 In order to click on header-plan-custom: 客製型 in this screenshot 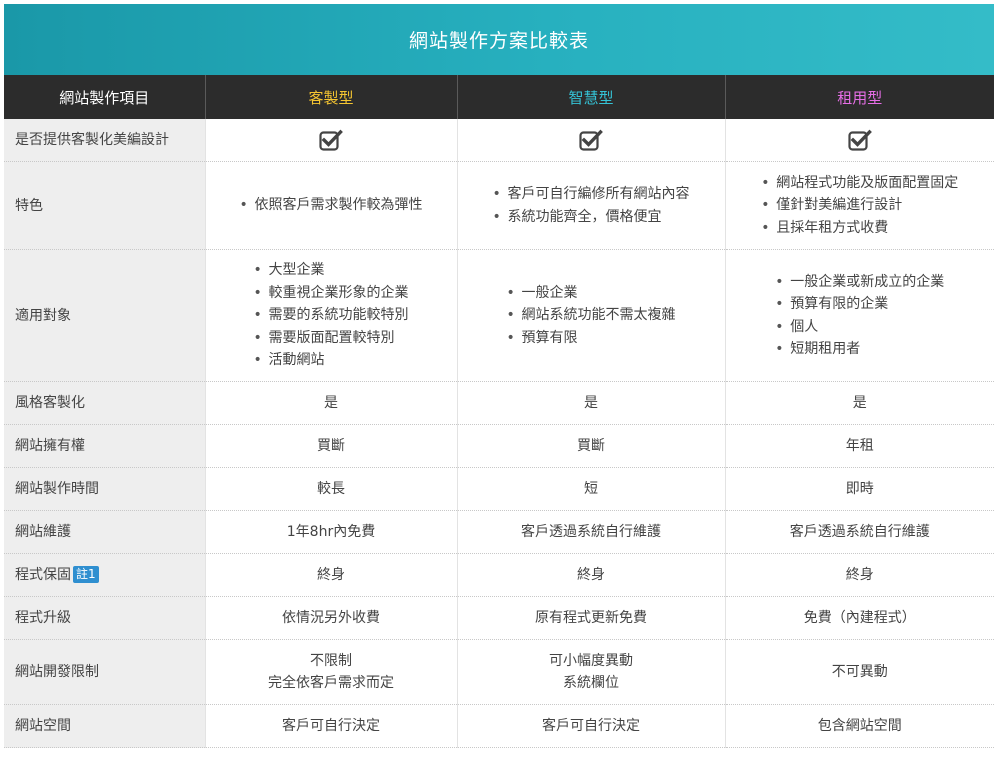, I will do `click(330, 97)`.